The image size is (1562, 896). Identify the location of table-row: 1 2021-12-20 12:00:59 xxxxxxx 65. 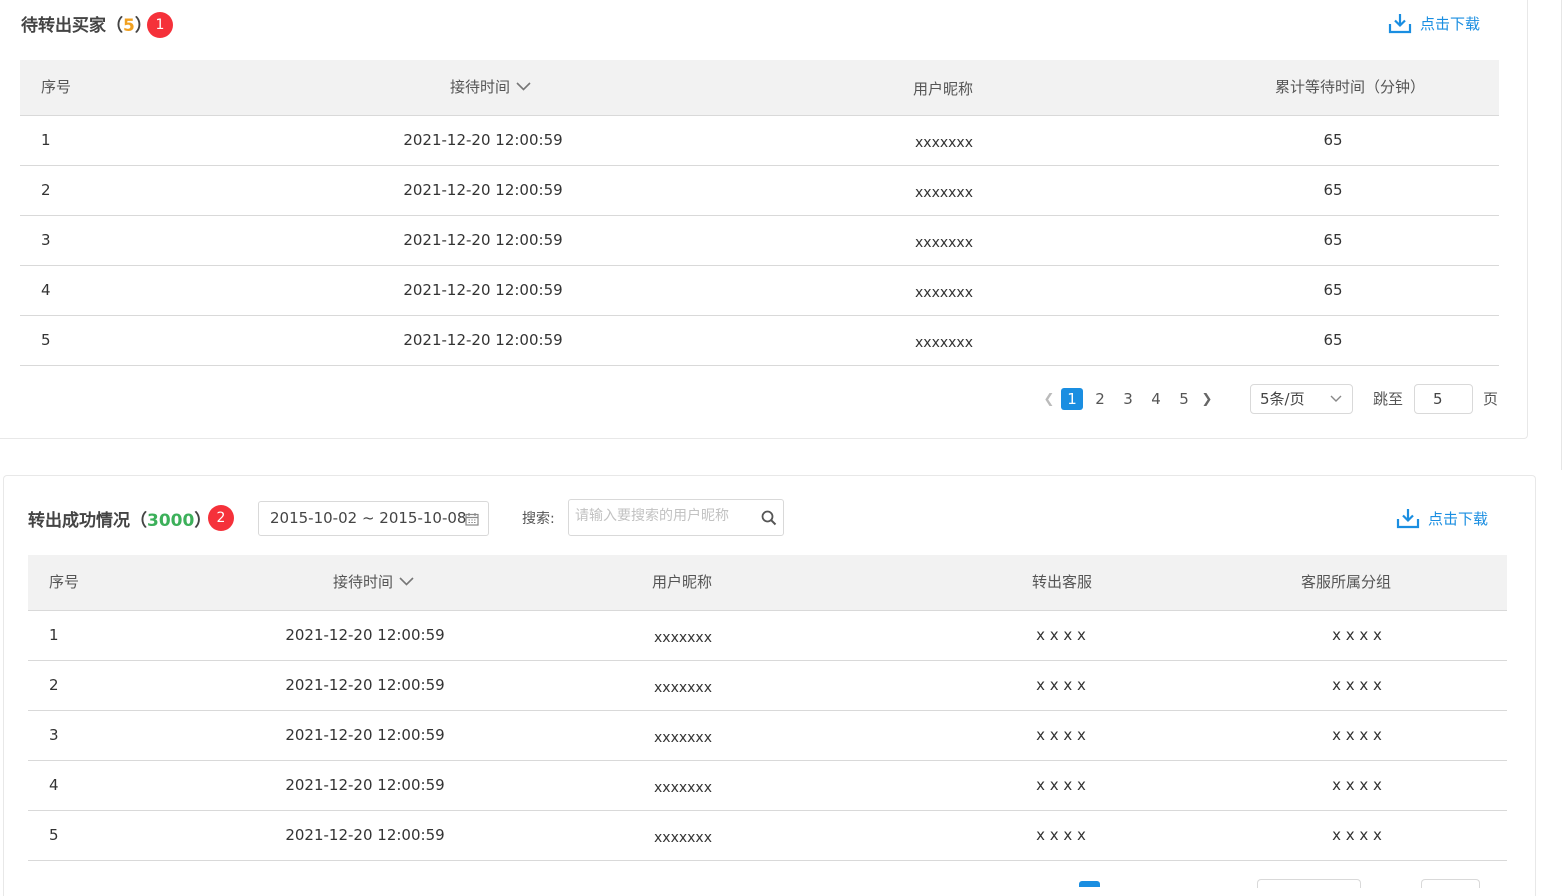
(759, 141).